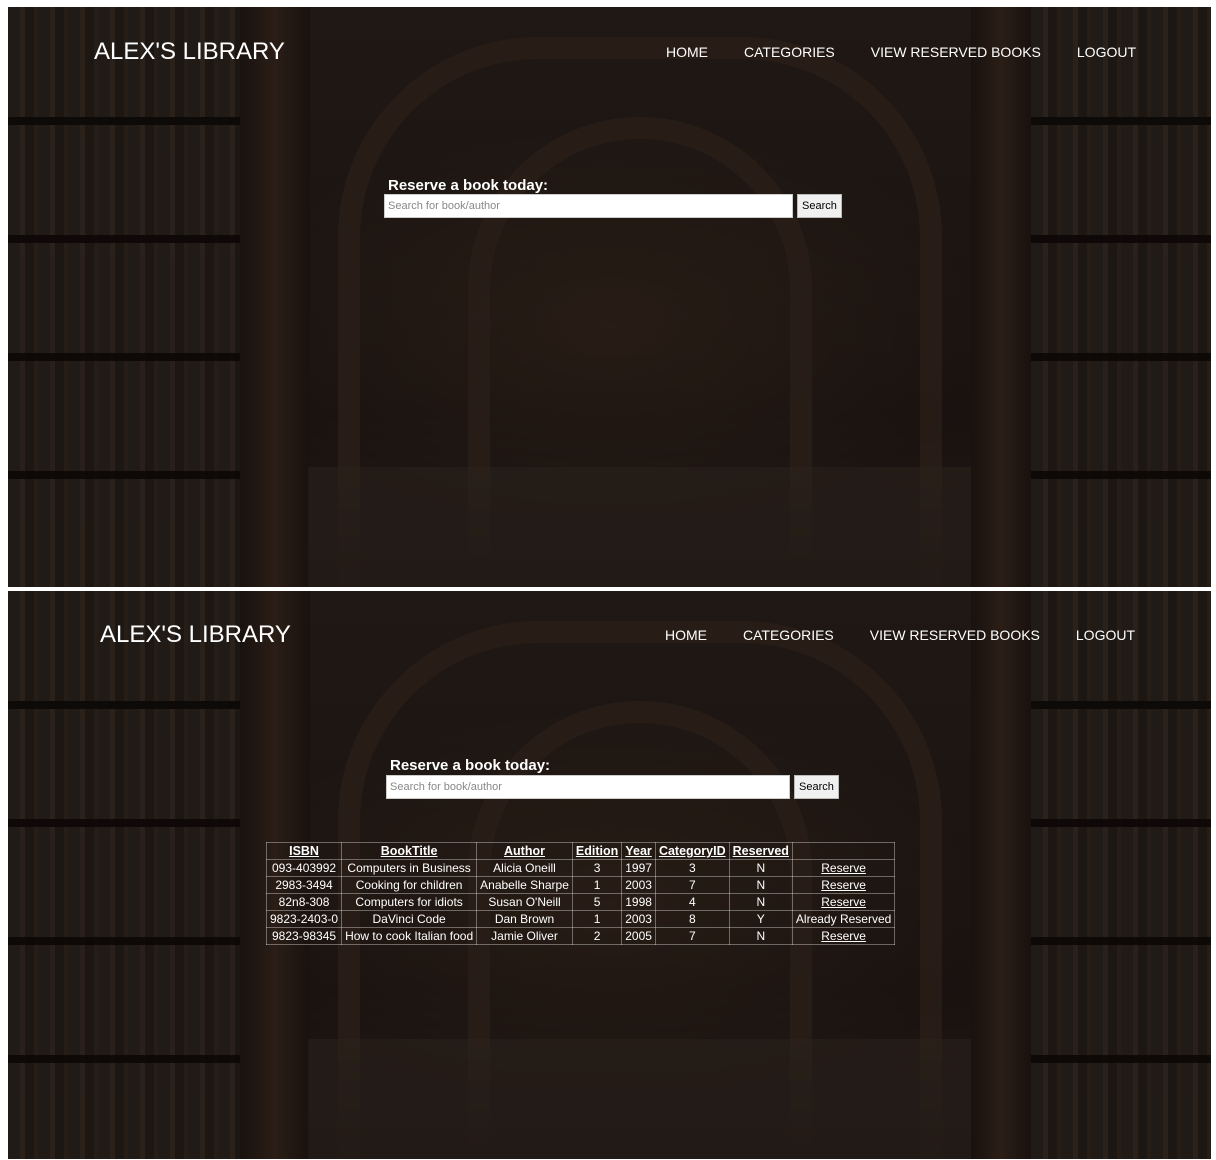 The image size is (1216, 1160). I want to click on cell-author: Alicia Oneill, so click(524, 868).